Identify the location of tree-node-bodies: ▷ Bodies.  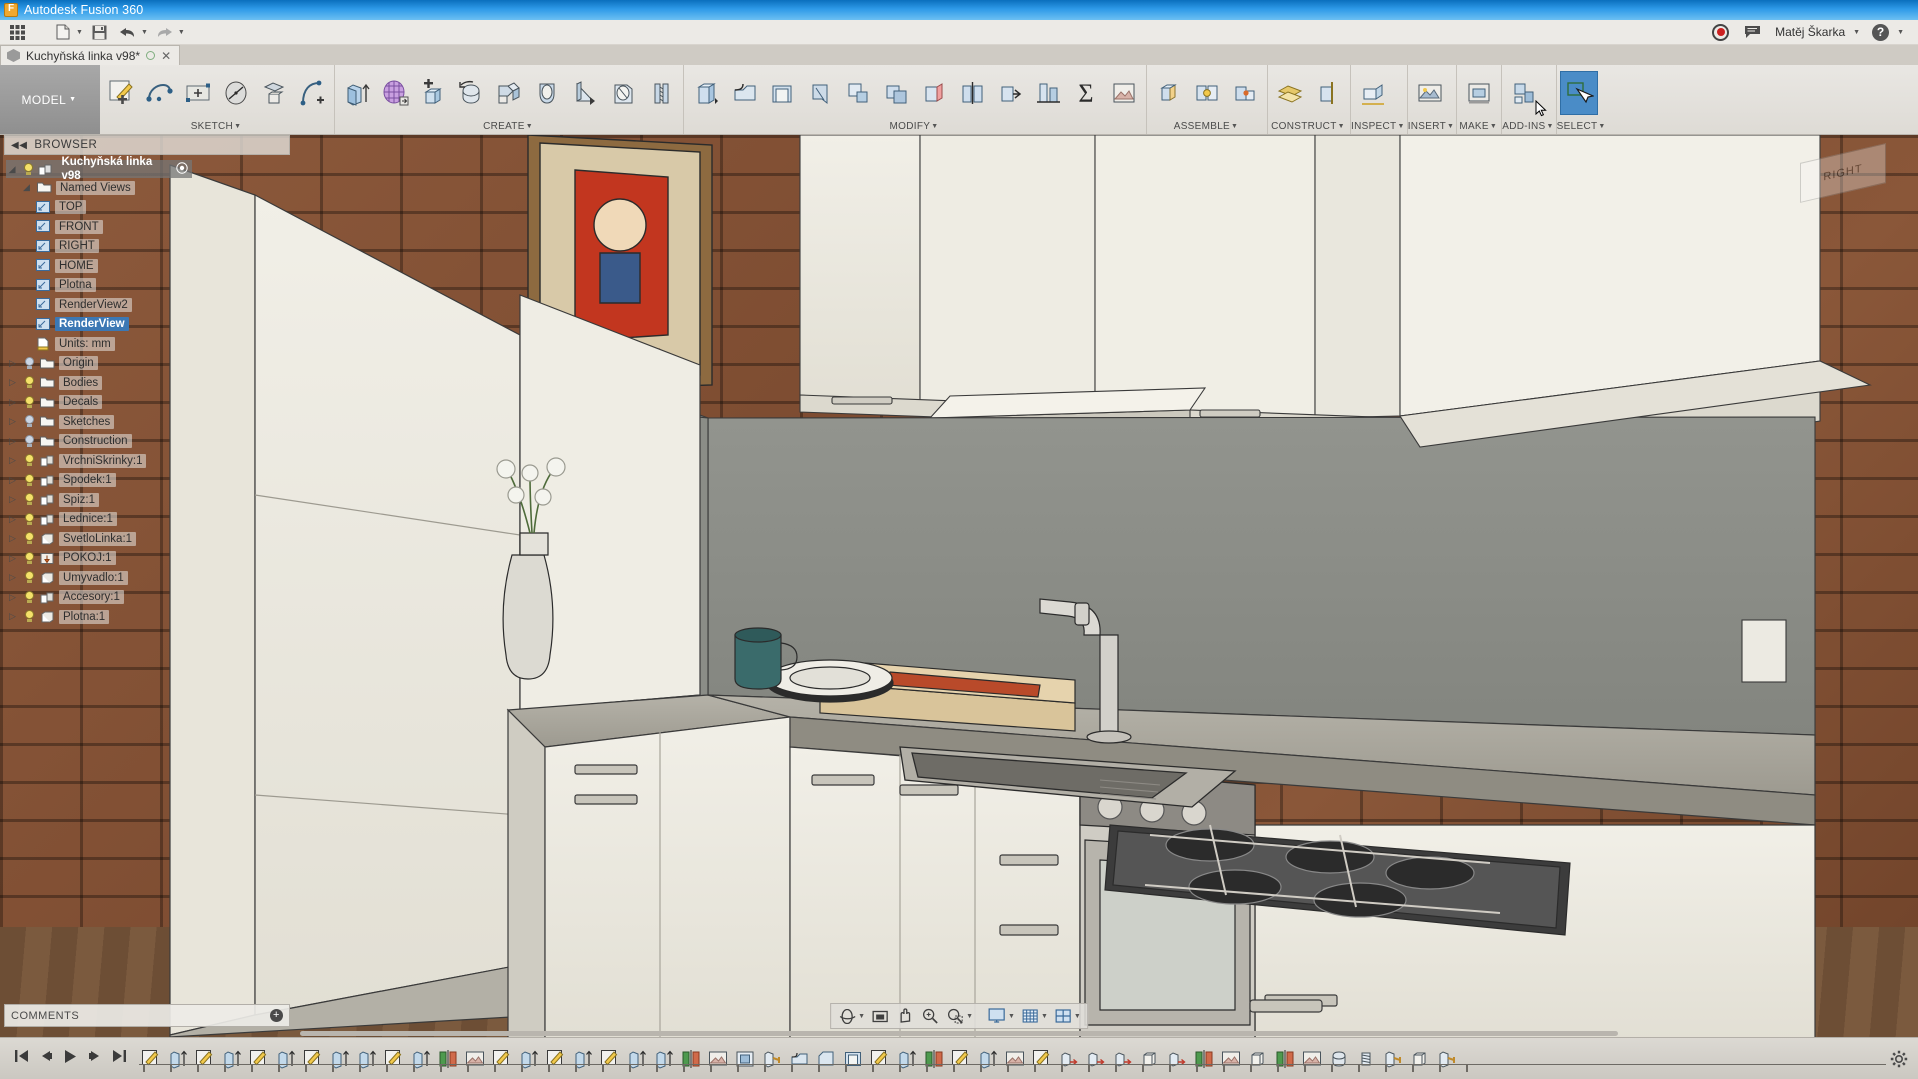
(149, 383).